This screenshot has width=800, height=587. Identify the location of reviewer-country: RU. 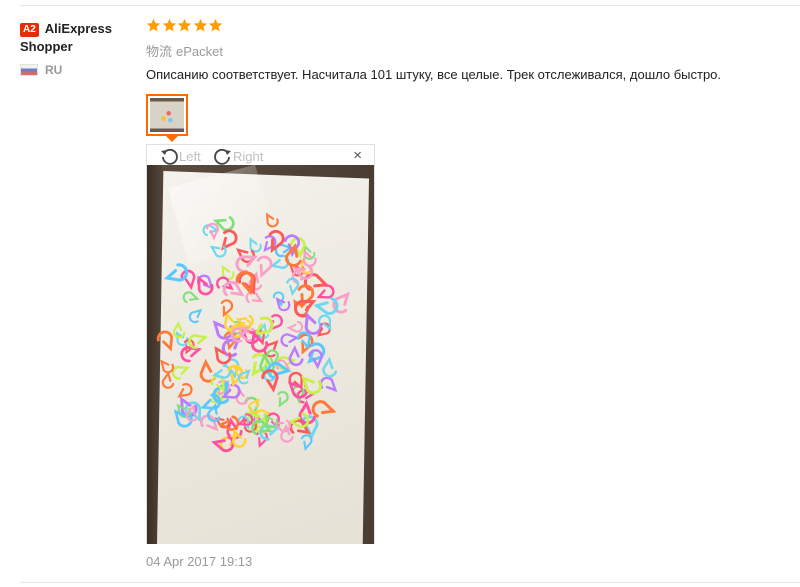
(76, 70).